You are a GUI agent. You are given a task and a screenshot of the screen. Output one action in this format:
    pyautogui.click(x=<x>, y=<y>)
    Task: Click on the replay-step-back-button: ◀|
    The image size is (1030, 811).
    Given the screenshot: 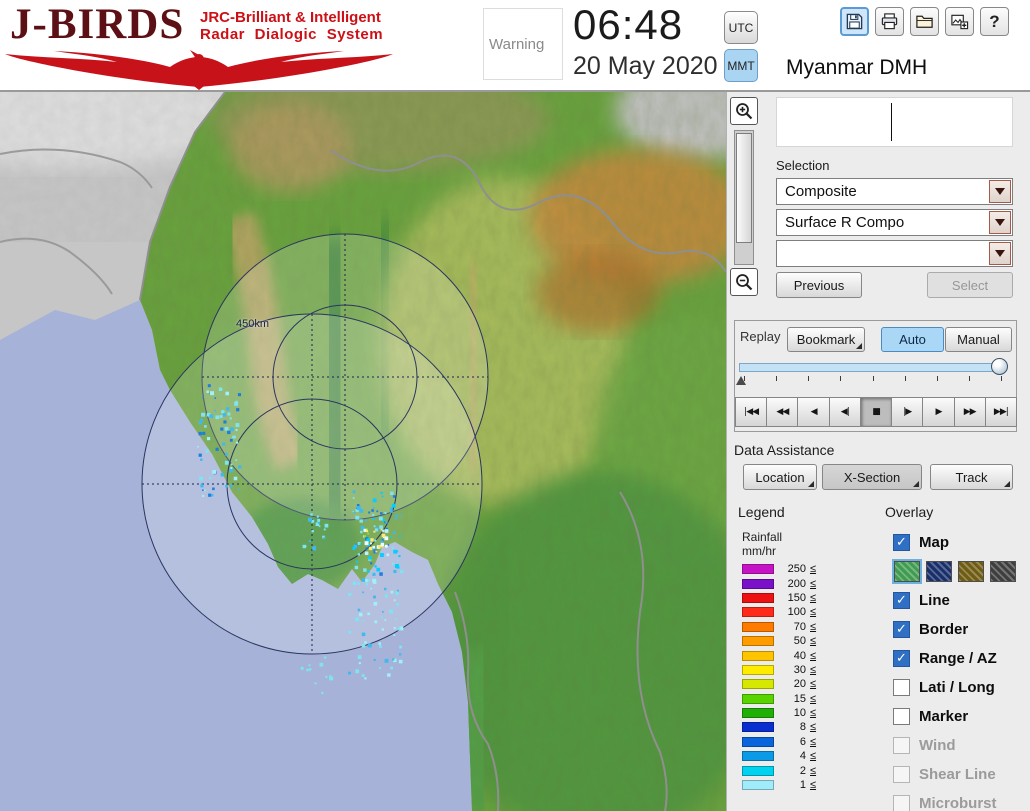 What is the action you would take?
    pyautogui.click(x=844, y=412)
    